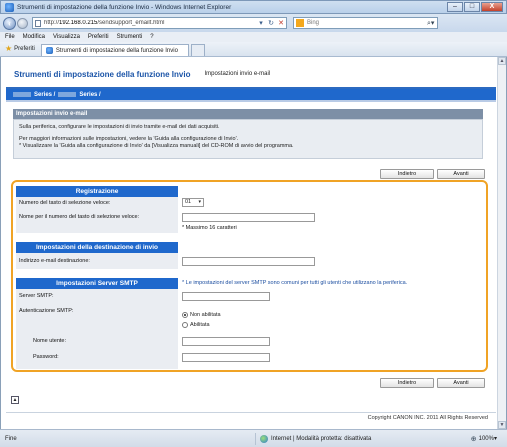  Describe the element at coordinates (97, 247) in the screenshot. I see `destination-header: Impostazioni della destinazione di invio` at that location.